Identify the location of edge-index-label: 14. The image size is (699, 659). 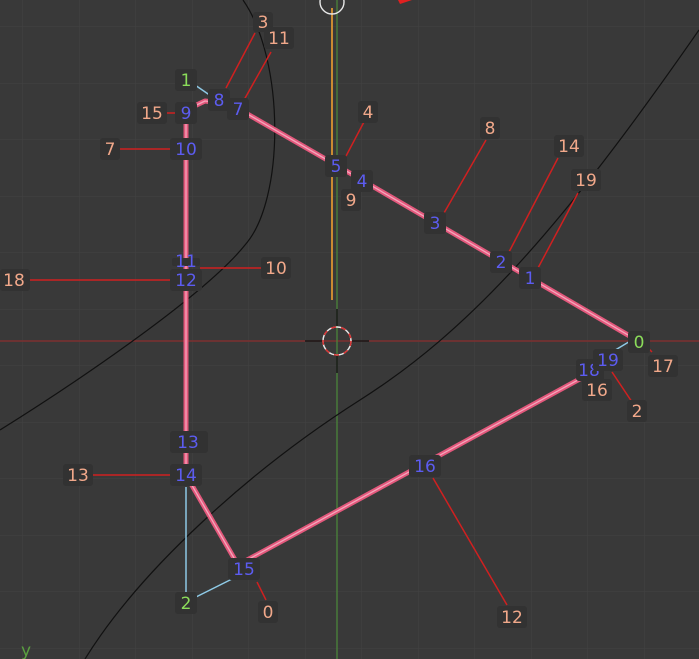
(569, 147).